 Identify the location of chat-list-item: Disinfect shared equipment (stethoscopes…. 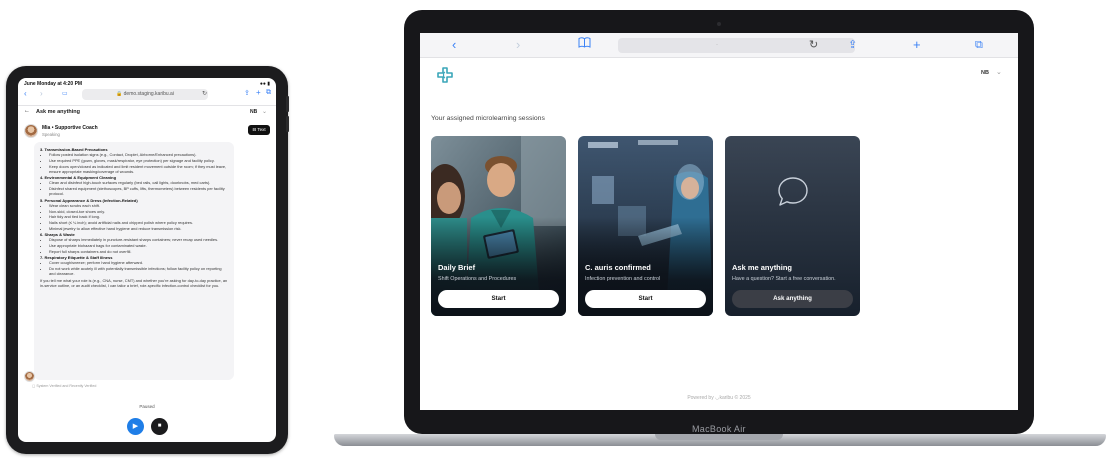
(138, 191).